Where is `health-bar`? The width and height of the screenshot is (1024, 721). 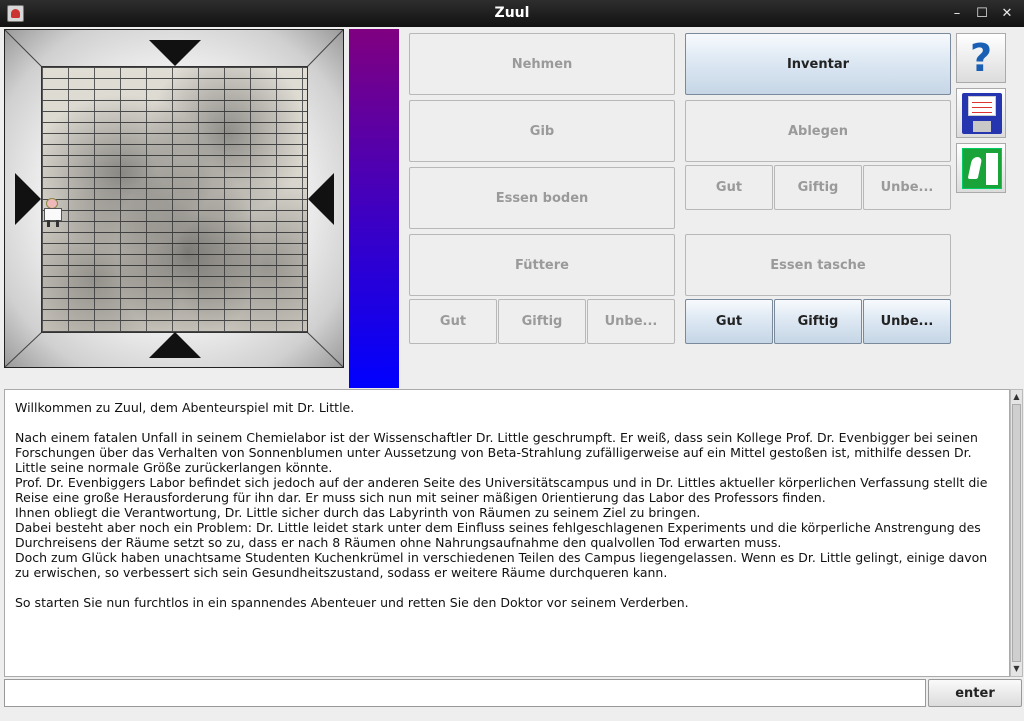 health-bar is located at coordinates (374, 208).